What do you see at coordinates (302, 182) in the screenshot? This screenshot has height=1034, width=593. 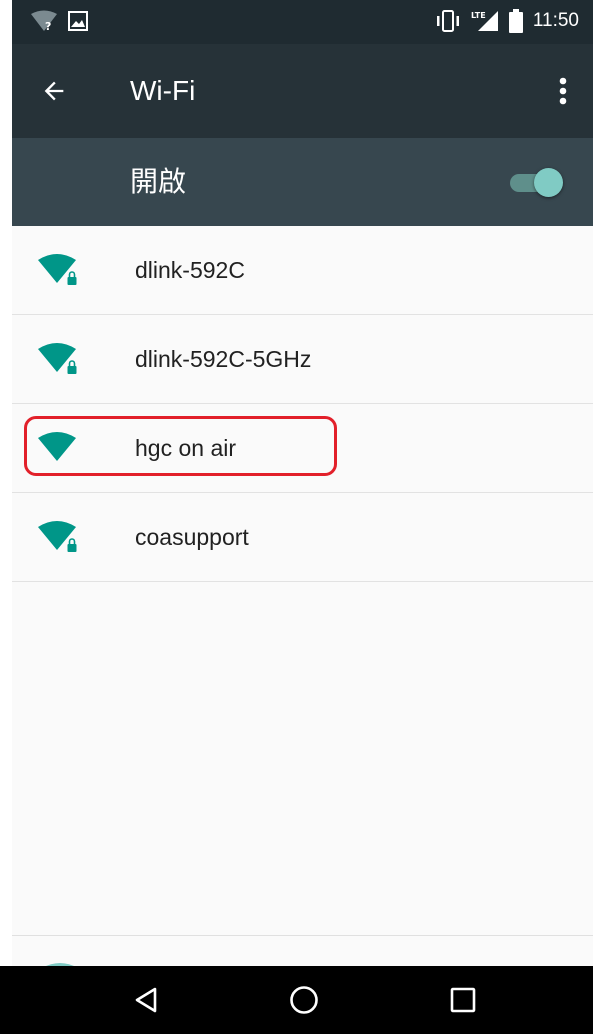 I see `wifi-master-switch-bar: 開啟` at bounding box center [302, 182].